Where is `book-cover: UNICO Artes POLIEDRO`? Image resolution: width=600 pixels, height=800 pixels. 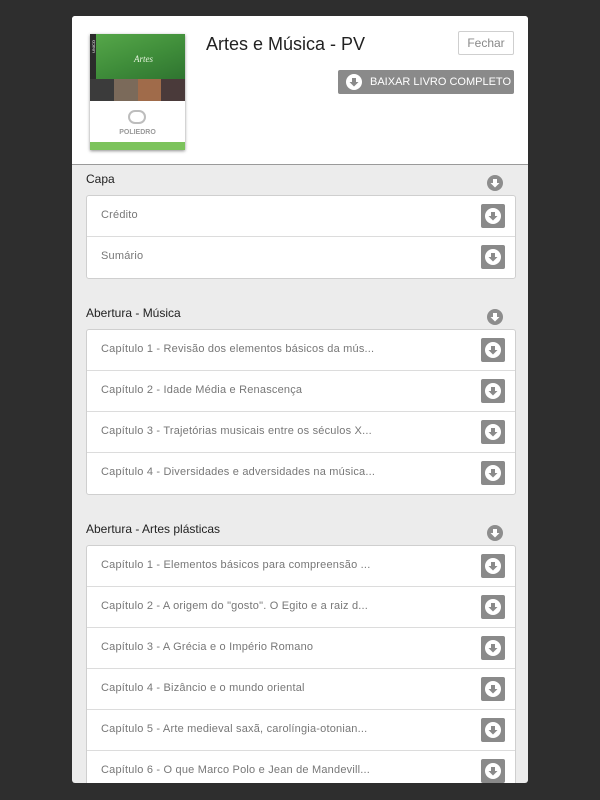
book-cover: UNICO Artes POLIEDRO is located at coordinates (137, 92).